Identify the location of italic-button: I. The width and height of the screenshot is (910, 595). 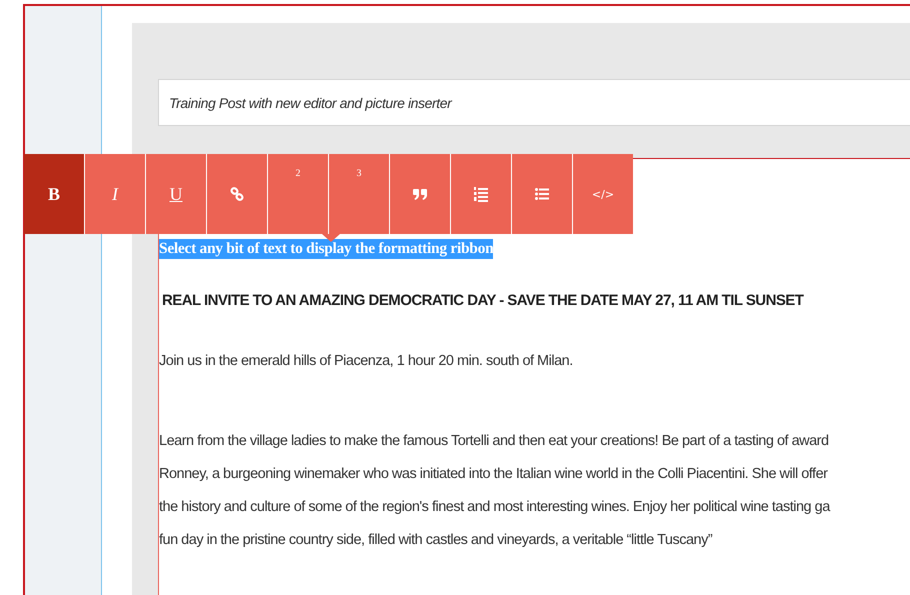
(115, 194).